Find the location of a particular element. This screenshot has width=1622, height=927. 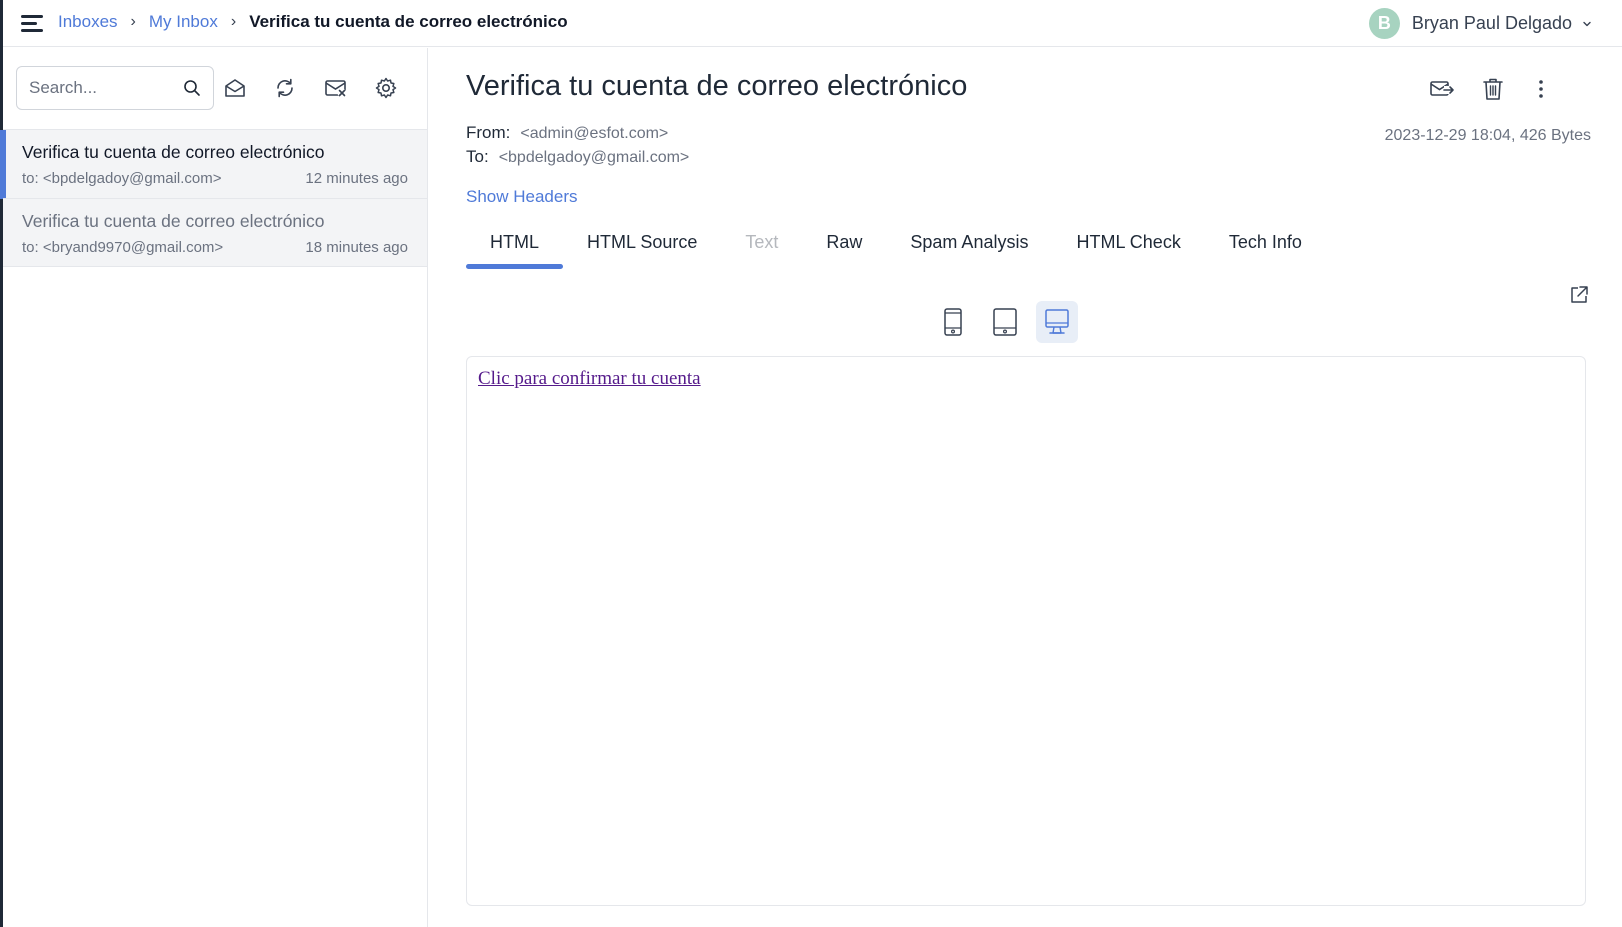

desktop-view-button is located at coordinates (1057, 322).